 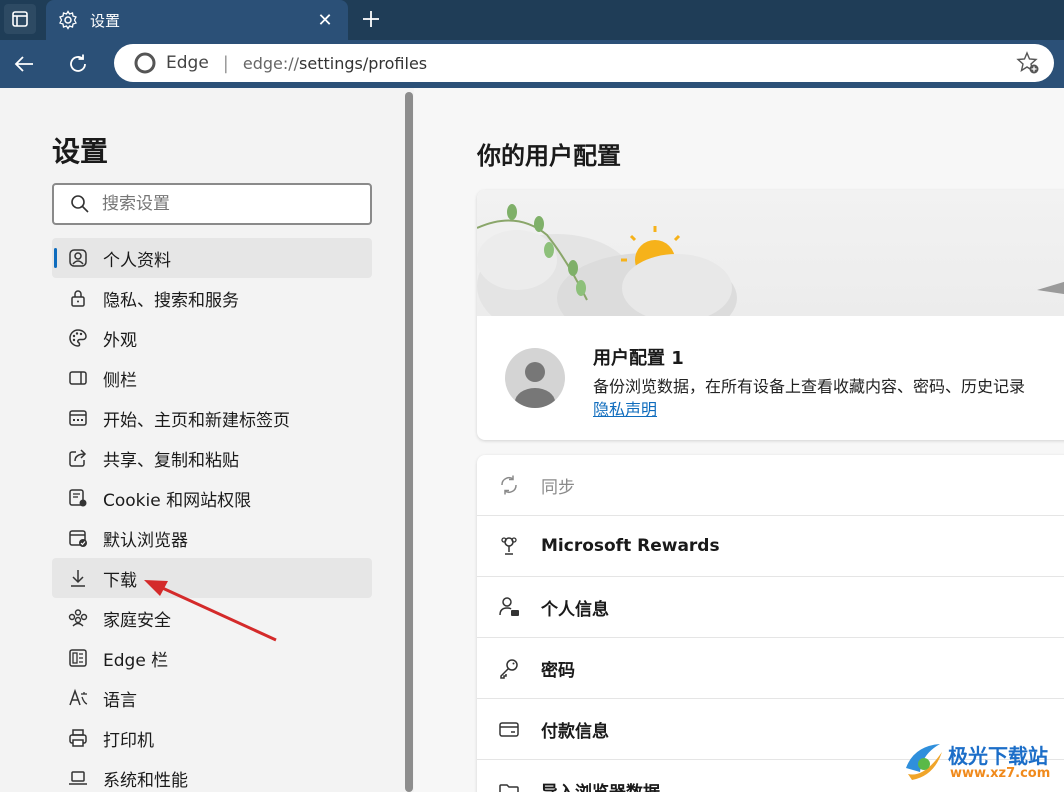 I want to click on sidebar-item-label: Edge 栏, so click(x=136, y=660).